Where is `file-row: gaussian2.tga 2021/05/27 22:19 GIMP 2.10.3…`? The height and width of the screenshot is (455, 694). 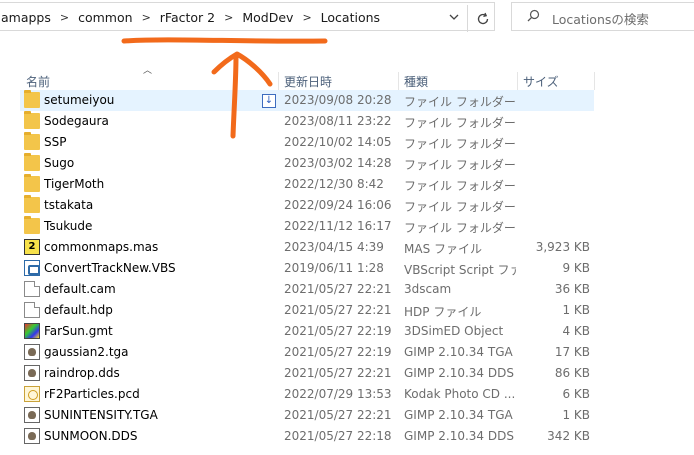 file-row: gaussian2.tga 2021/05/27 22:19 GIMP 2.10.3… is located at coordinates (307, 352).